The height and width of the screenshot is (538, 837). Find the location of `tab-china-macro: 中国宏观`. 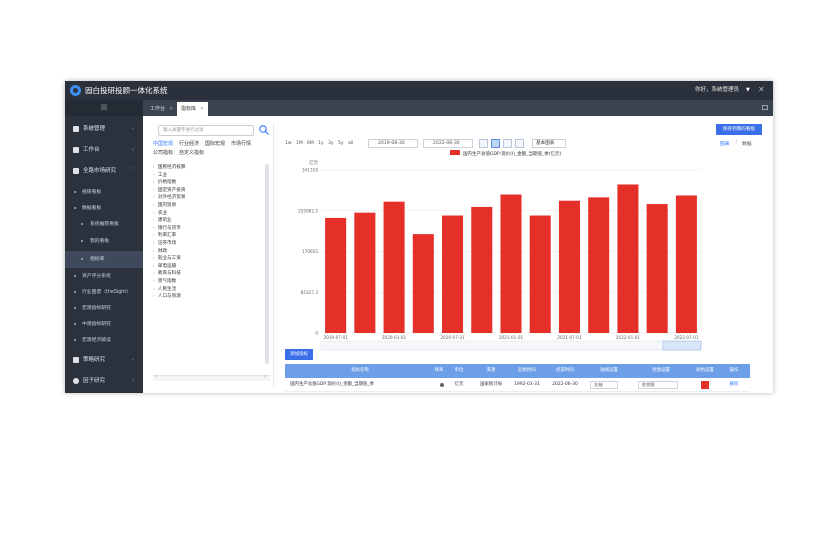

tab-china-macro: 中国宏观 is located at coordinates (163, 144).